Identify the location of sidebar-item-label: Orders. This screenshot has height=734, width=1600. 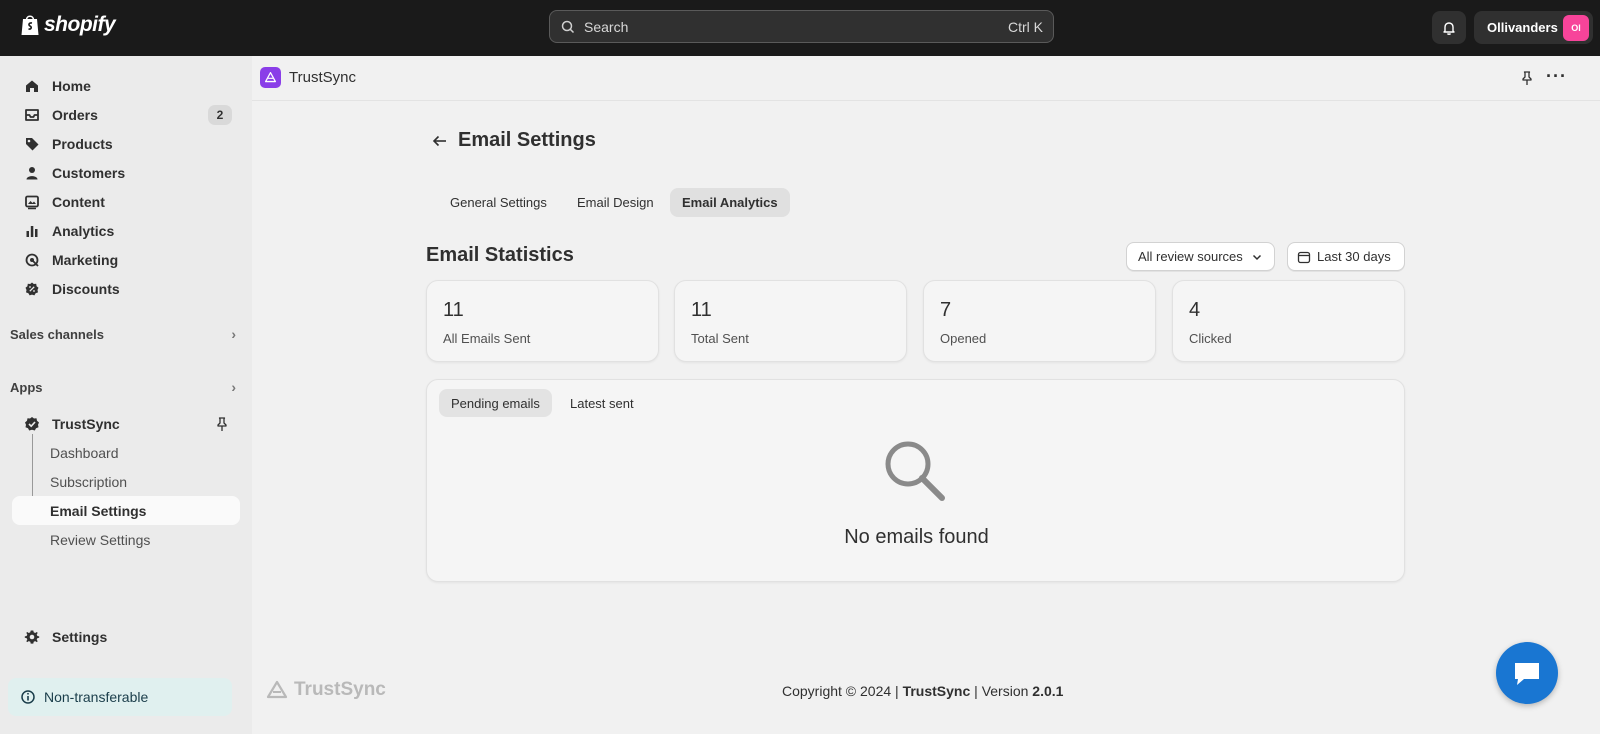
(75, 115).